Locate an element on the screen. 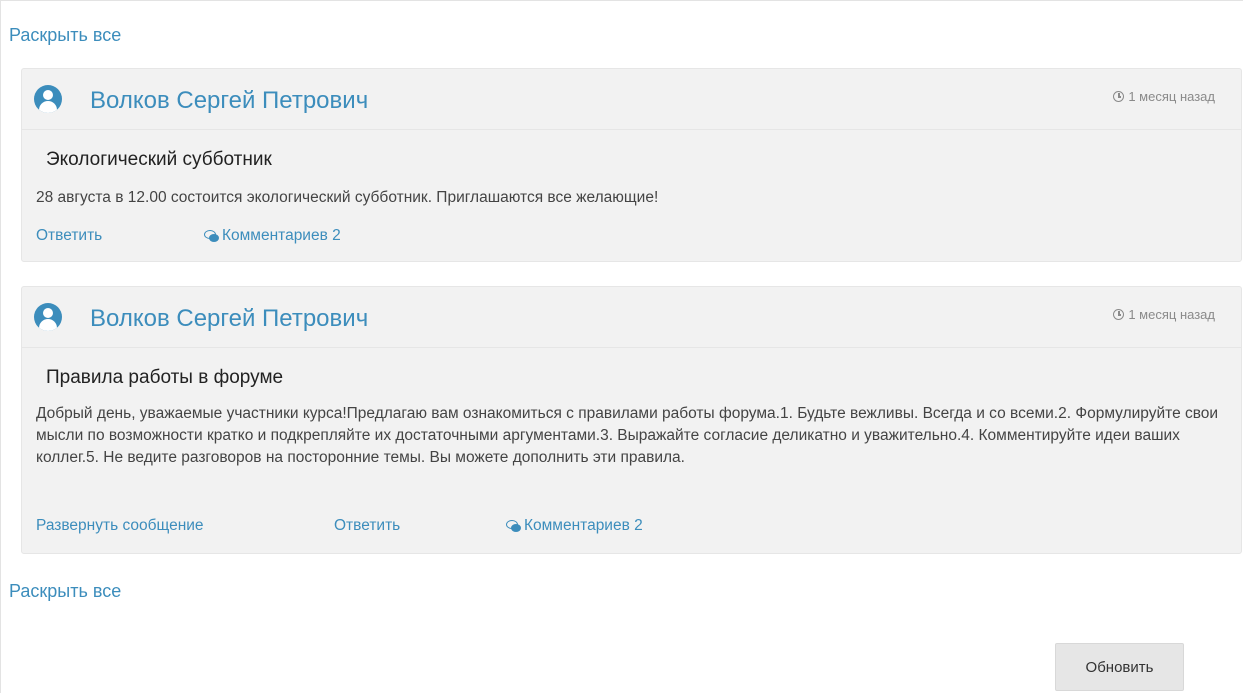 Image resolution: width=1243 pixels, height=693 pixels. text-fade-overlay is located at coordinates (631, 478).